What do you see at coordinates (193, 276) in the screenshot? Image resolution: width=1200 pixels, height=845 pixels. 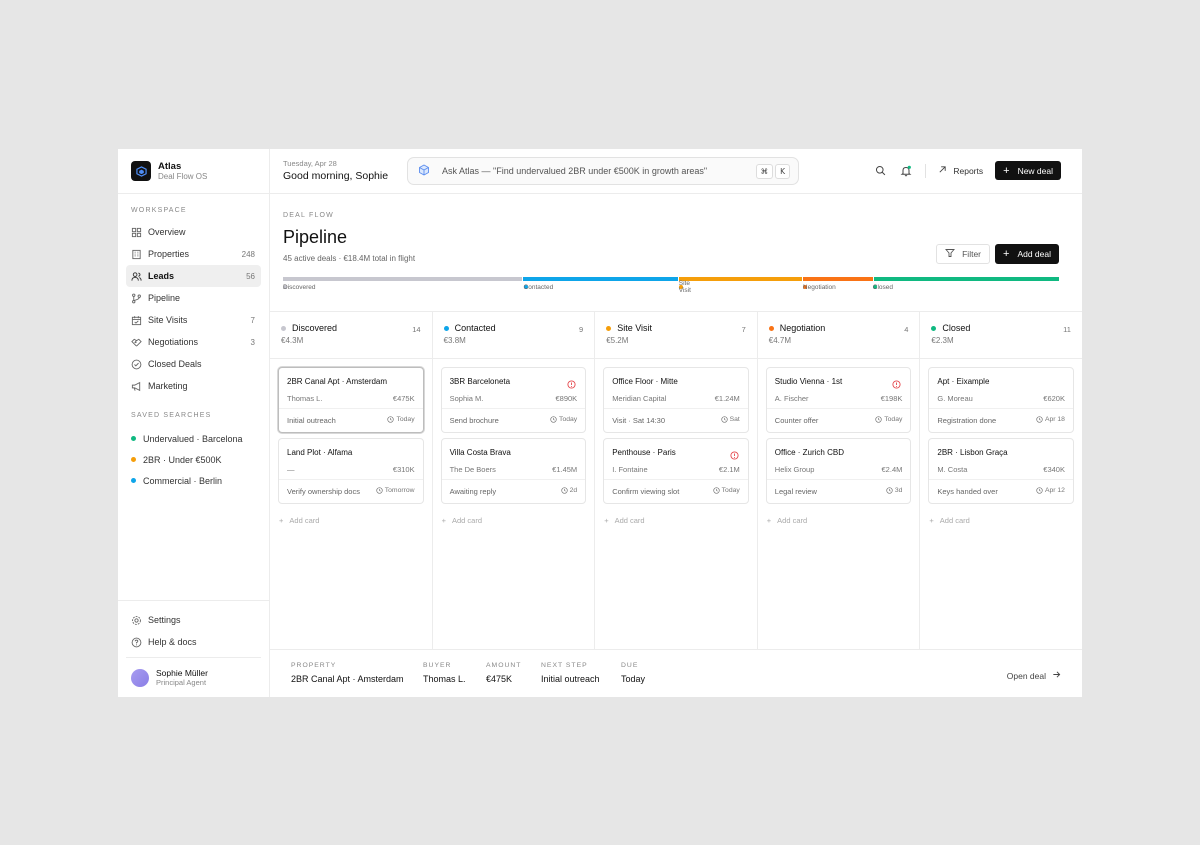 I see `sidebar-item-leads: Leads 56` at bounding box center [193, 276].